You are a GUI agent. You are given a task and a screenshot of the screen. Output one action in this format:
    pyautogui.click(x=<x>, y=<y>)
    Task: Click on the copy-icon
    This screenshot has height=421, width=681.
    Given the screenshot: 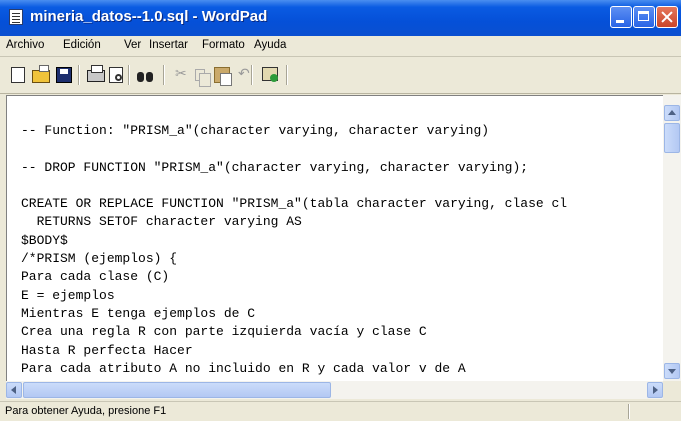 What is the action you would take?
    pyautogui.click(x=203, y=78)
    